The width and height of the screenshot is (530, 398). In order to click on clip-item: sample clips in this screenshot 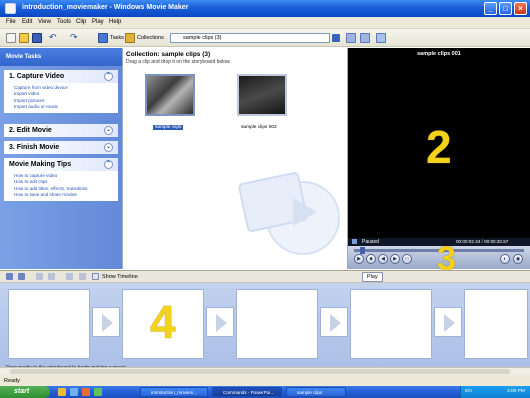, I will do `click(171, 102)`.